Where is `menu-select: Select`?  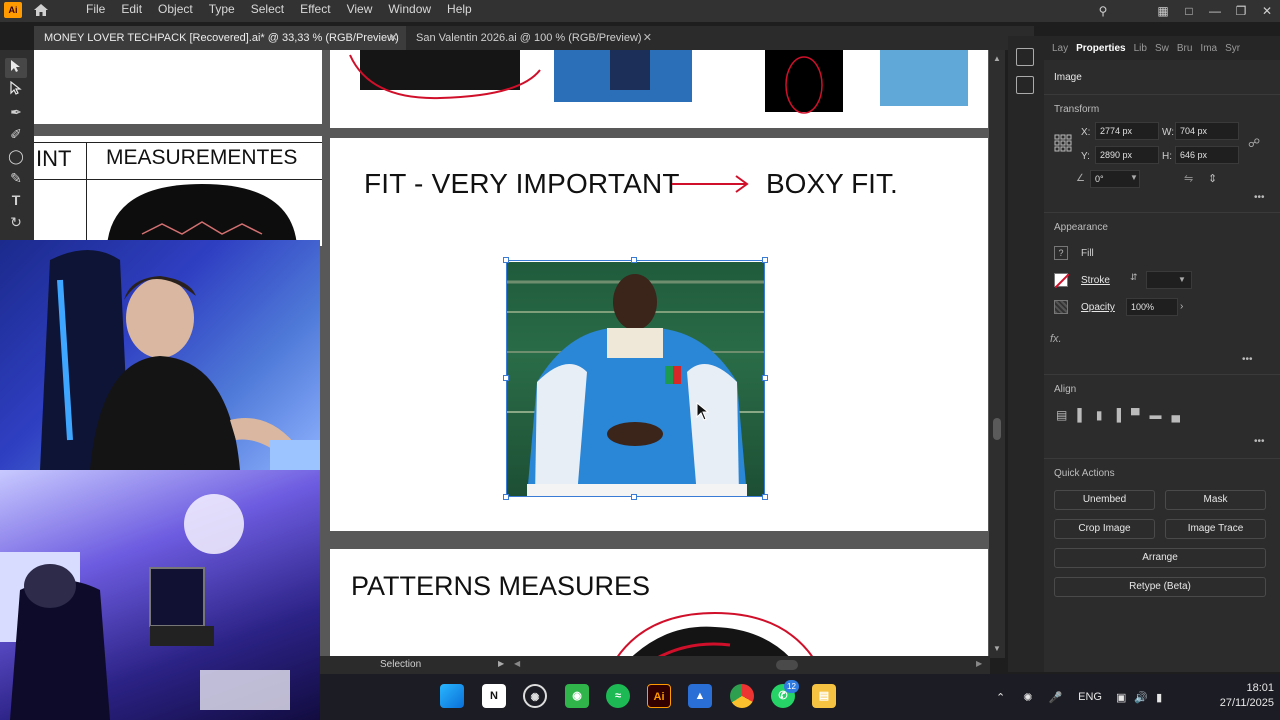 menu-select: Select is located at coordinates (267, 11).